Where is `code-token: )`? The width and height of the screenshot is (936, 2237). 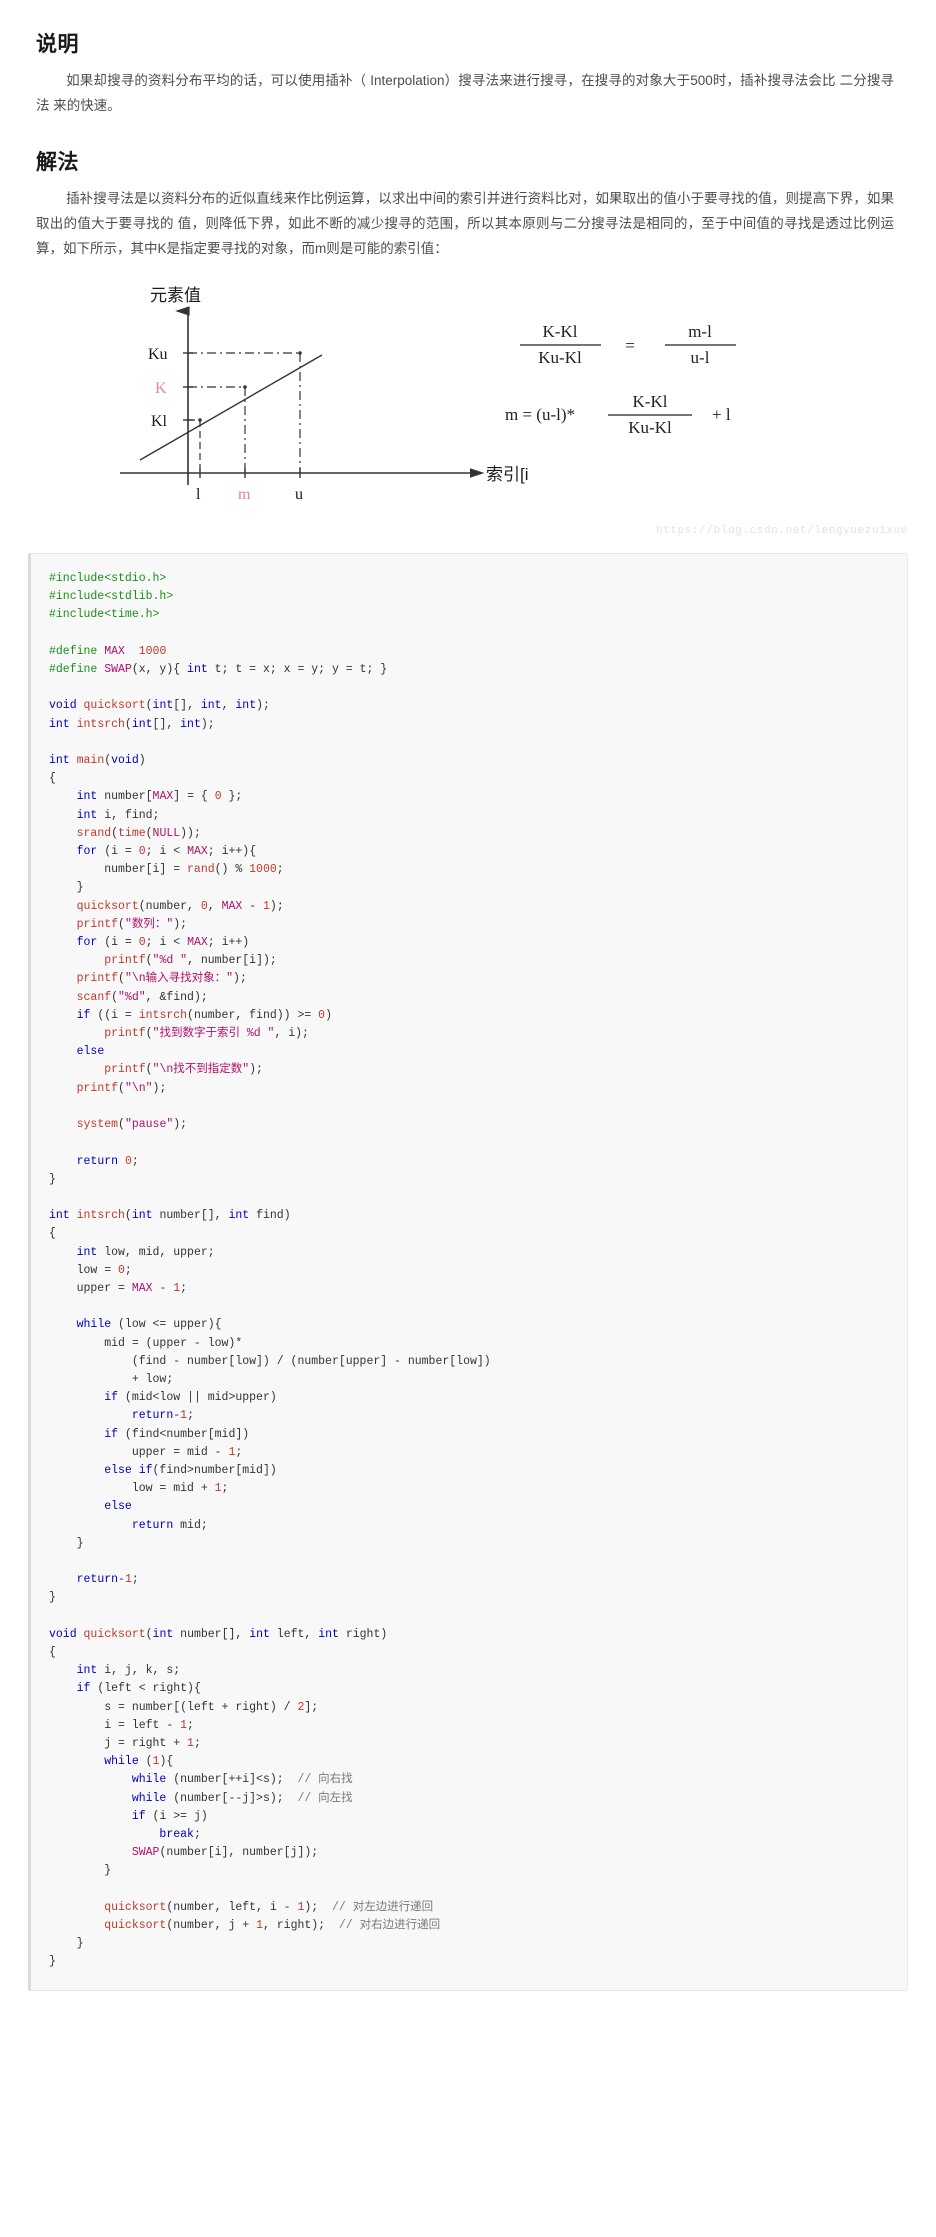
code-token: ) is located at coordinates (328, 1015).